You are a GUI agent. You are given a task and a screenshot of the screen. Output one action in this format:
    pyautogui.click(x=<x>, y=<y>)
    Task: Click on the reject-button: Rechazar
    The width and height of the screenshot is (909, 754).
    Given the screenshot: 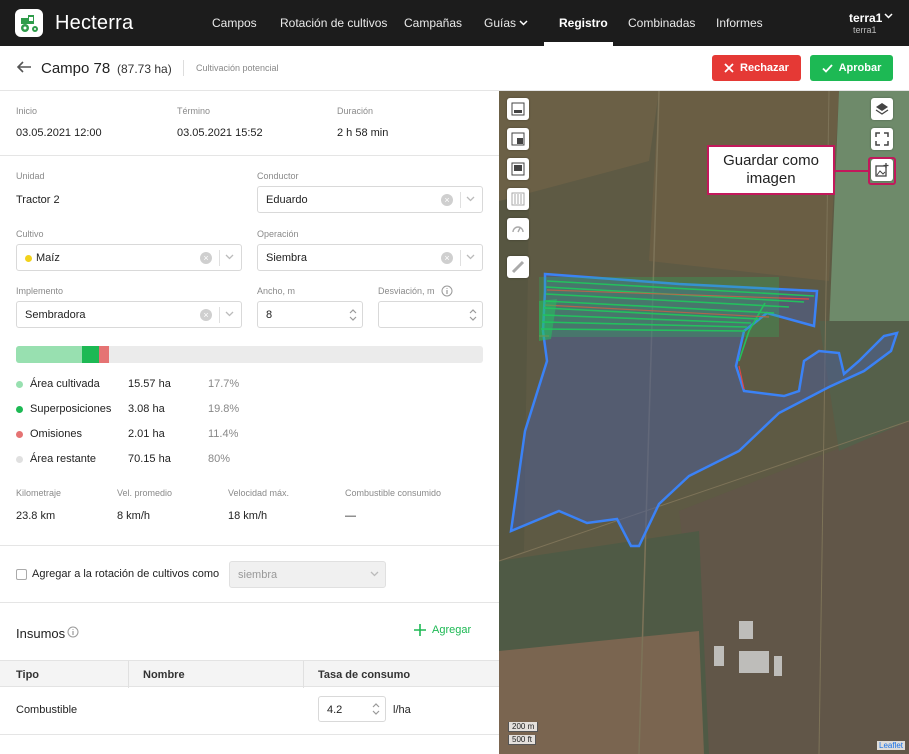 What is the action you would take?
    pyautogui.click(x=756, y=68)
    